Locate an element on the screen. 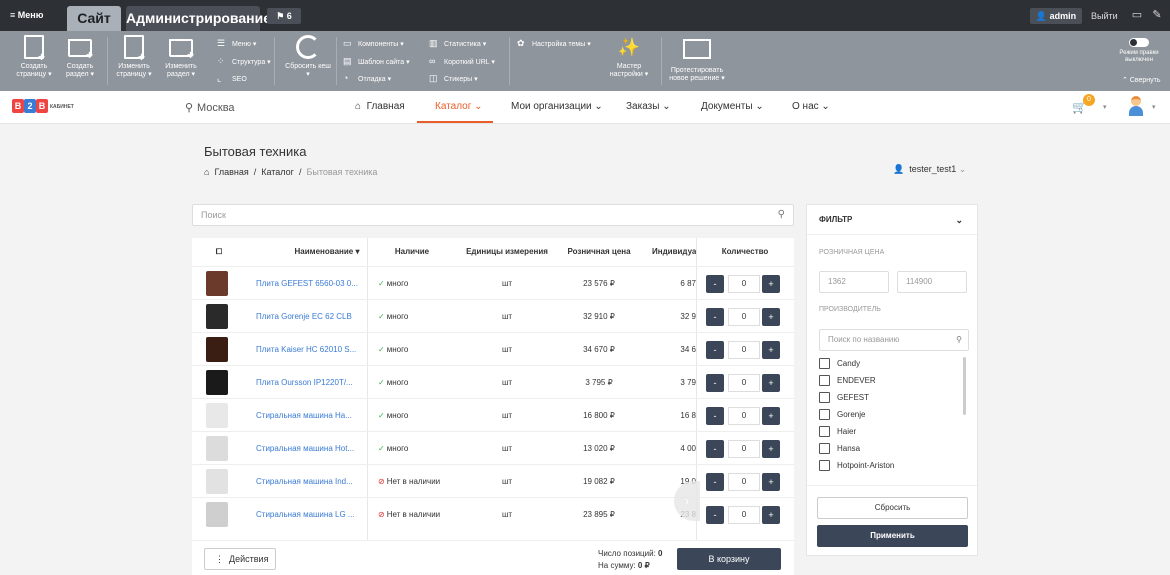 This screenshot has height=575, width=1170. column-header-quantity: Количество is located at coordinates (745, 252).